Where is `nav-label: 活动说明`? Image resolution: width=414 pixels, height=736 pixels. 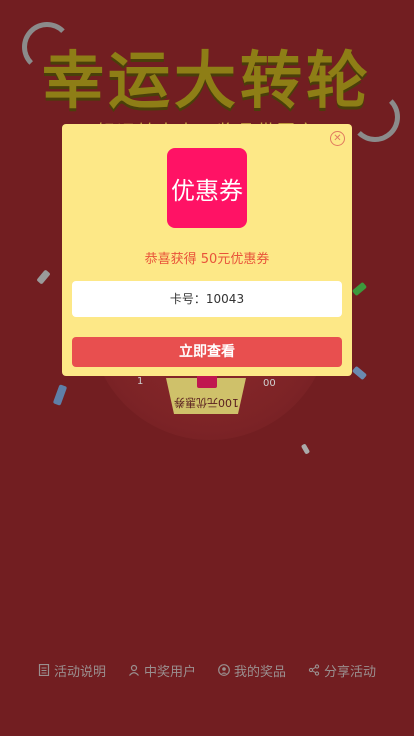
nav-label: 活动说明 is located at coordinates (79, 672).